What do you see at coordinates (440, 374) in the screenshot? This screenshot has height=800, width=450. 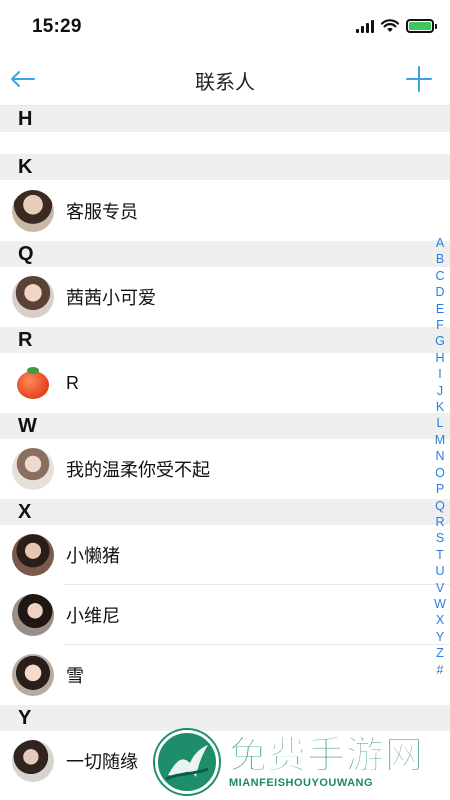 I see `index-letter: I` at bounding box center [440, 374].